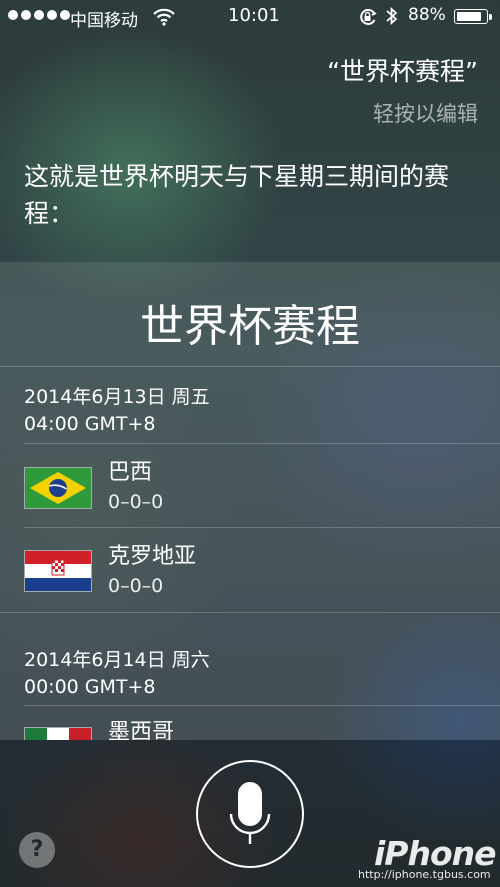 Image resolution: width=500 pixels, height=887 pixels. Describe the element at coordinates (90, 424) in the screenshot. I see `match-time: 04:00 GMT+8` at that location.